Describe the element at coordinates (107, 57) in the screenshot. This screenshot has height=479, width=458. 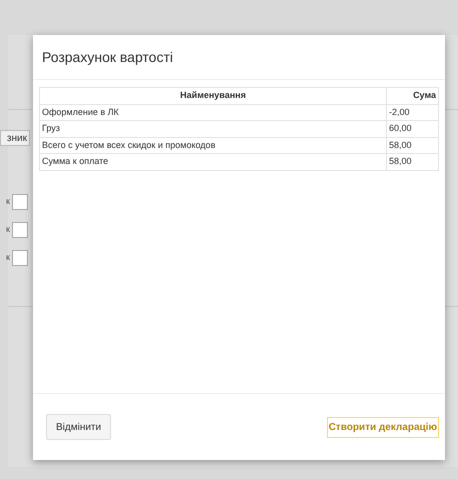
I see `dialog-title: Розрахунок вартості` at that location.